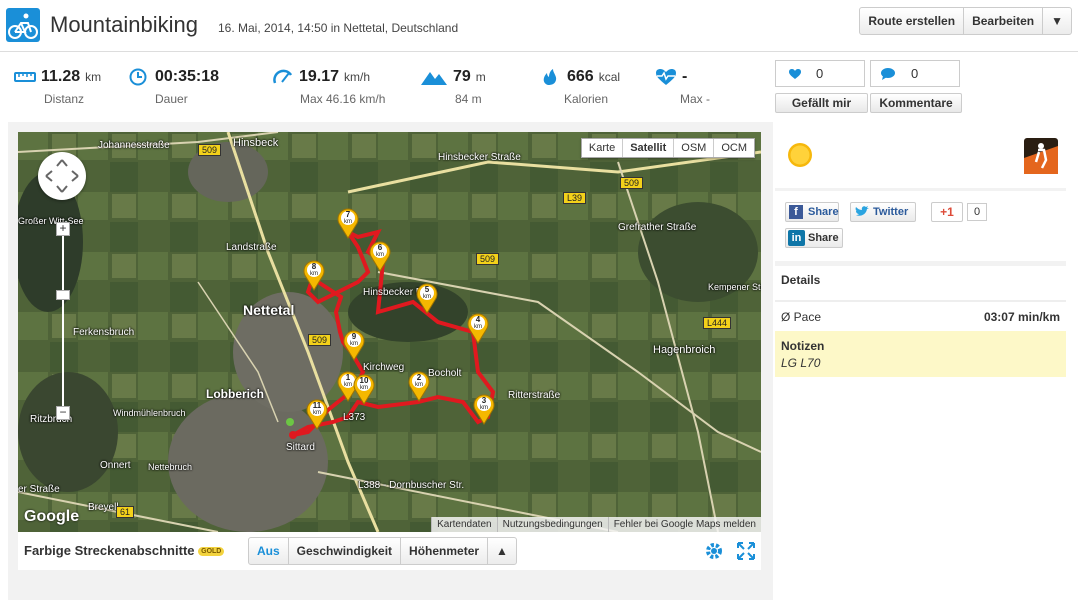  Describe the element at coordinates (62, 176) in the screenshot. I see `map-pan-control` at that location.